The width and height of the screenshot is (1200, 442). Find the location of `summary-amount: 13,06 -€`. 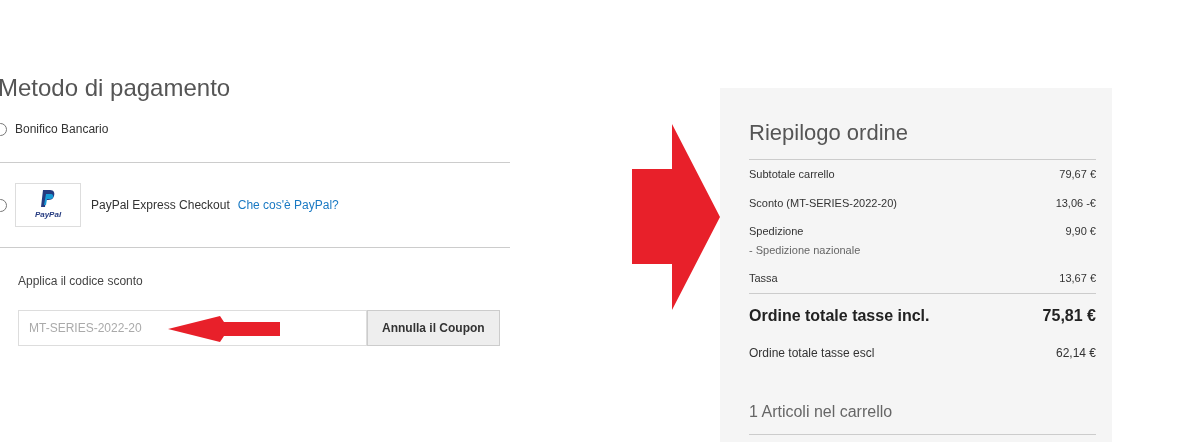

summary-amount: 13,06 -€ is located at coordinates (1075, 203).